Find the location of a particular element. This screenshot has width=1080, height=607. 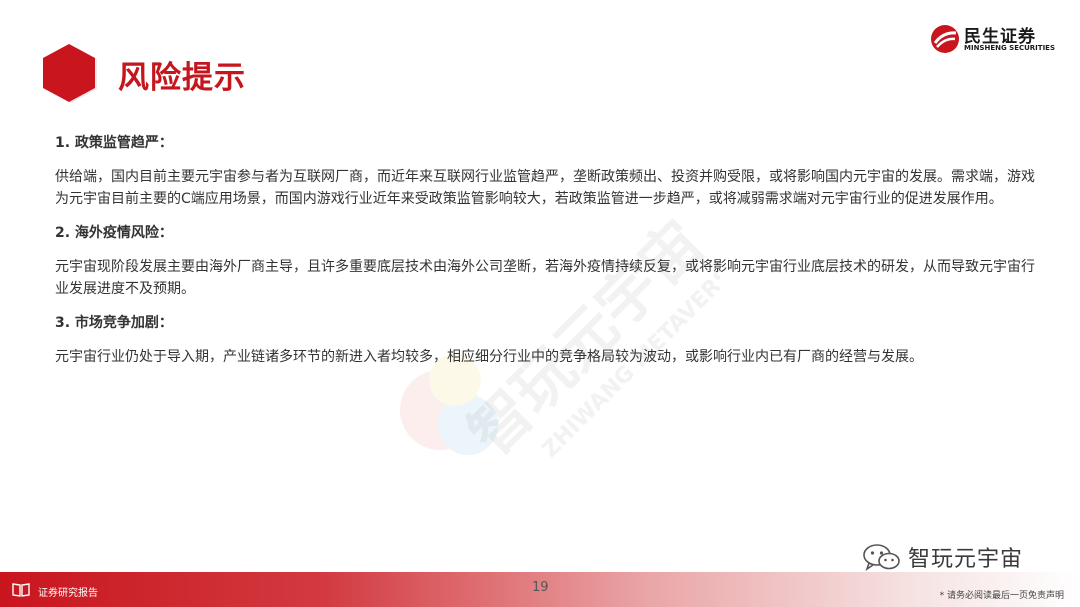

title-hexagon-icon is located at coordinates (70, 73).